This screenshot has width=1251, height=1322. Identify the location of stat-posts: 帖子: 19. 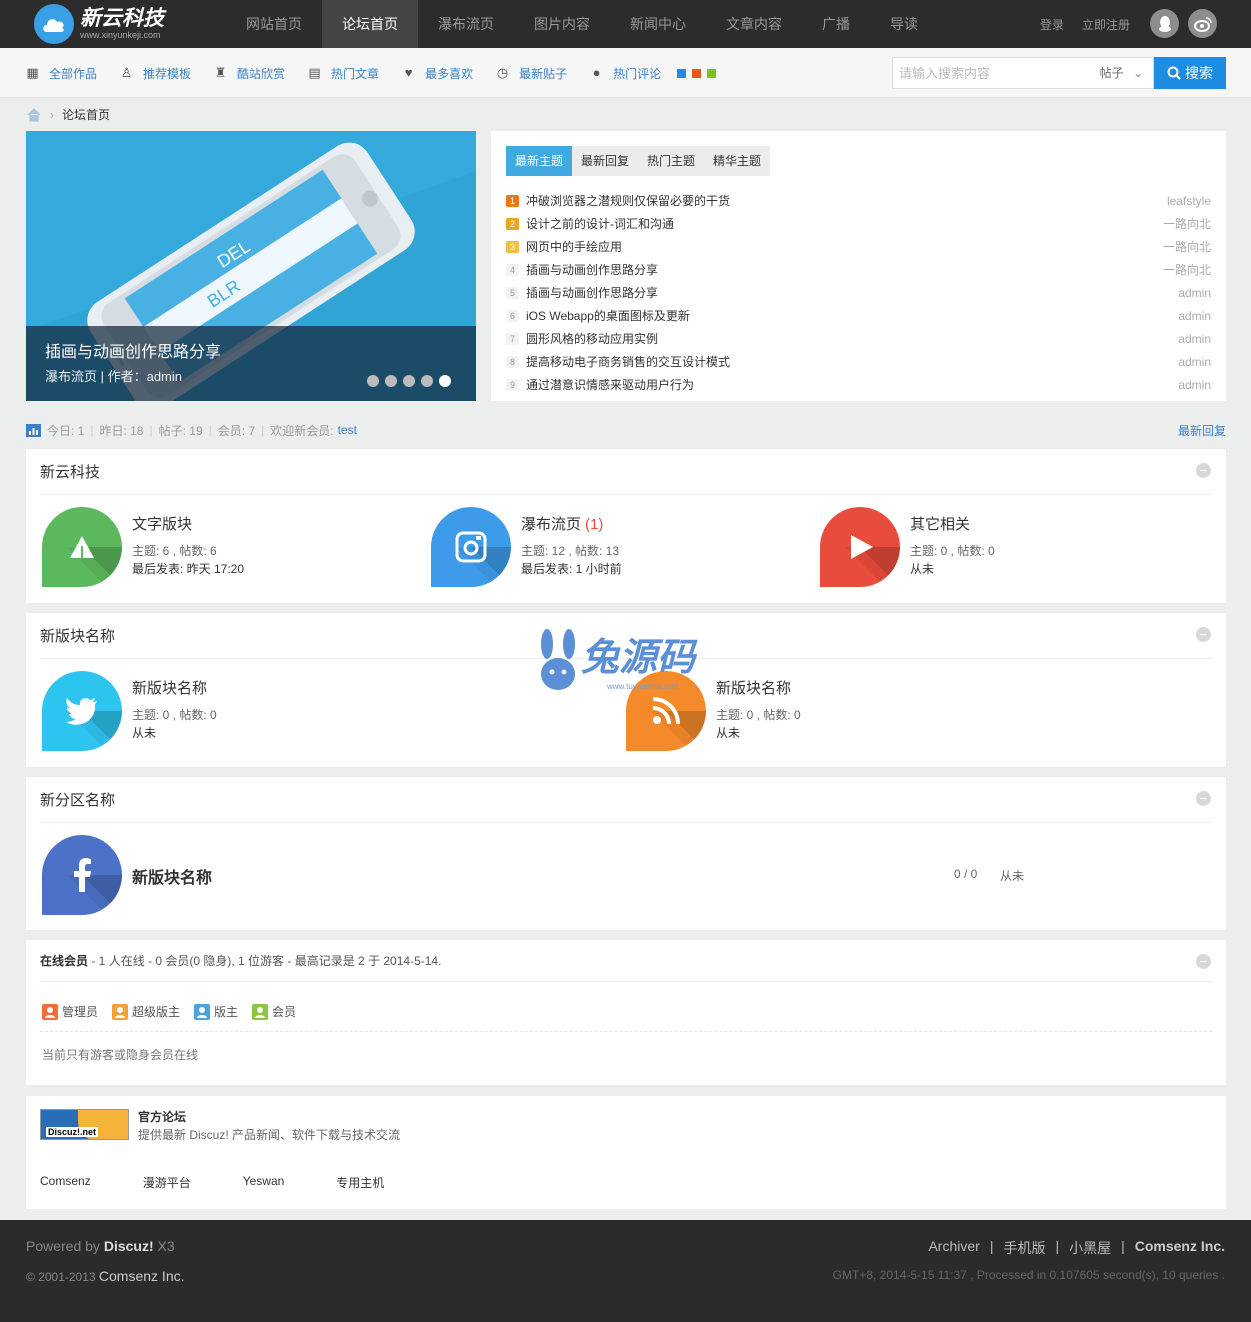
(180, 430).